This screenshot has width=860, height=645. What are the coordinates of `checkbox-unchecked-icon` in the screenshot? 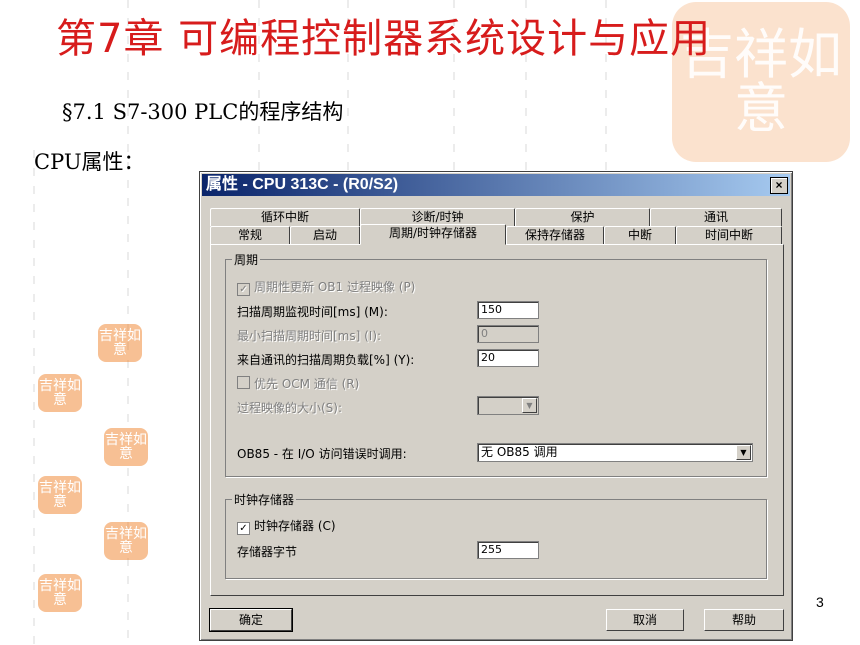 It's located at (243, 382).